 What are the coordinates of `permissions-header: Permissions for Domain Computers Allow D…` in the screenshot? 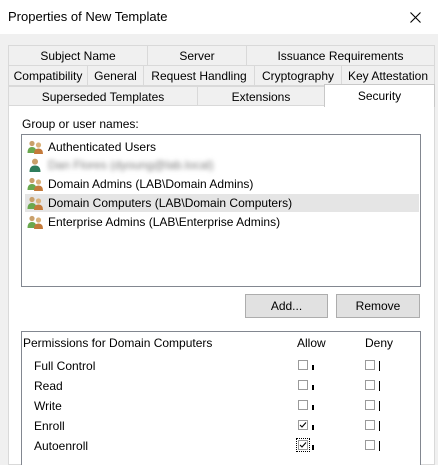 It's located at (221, 342).